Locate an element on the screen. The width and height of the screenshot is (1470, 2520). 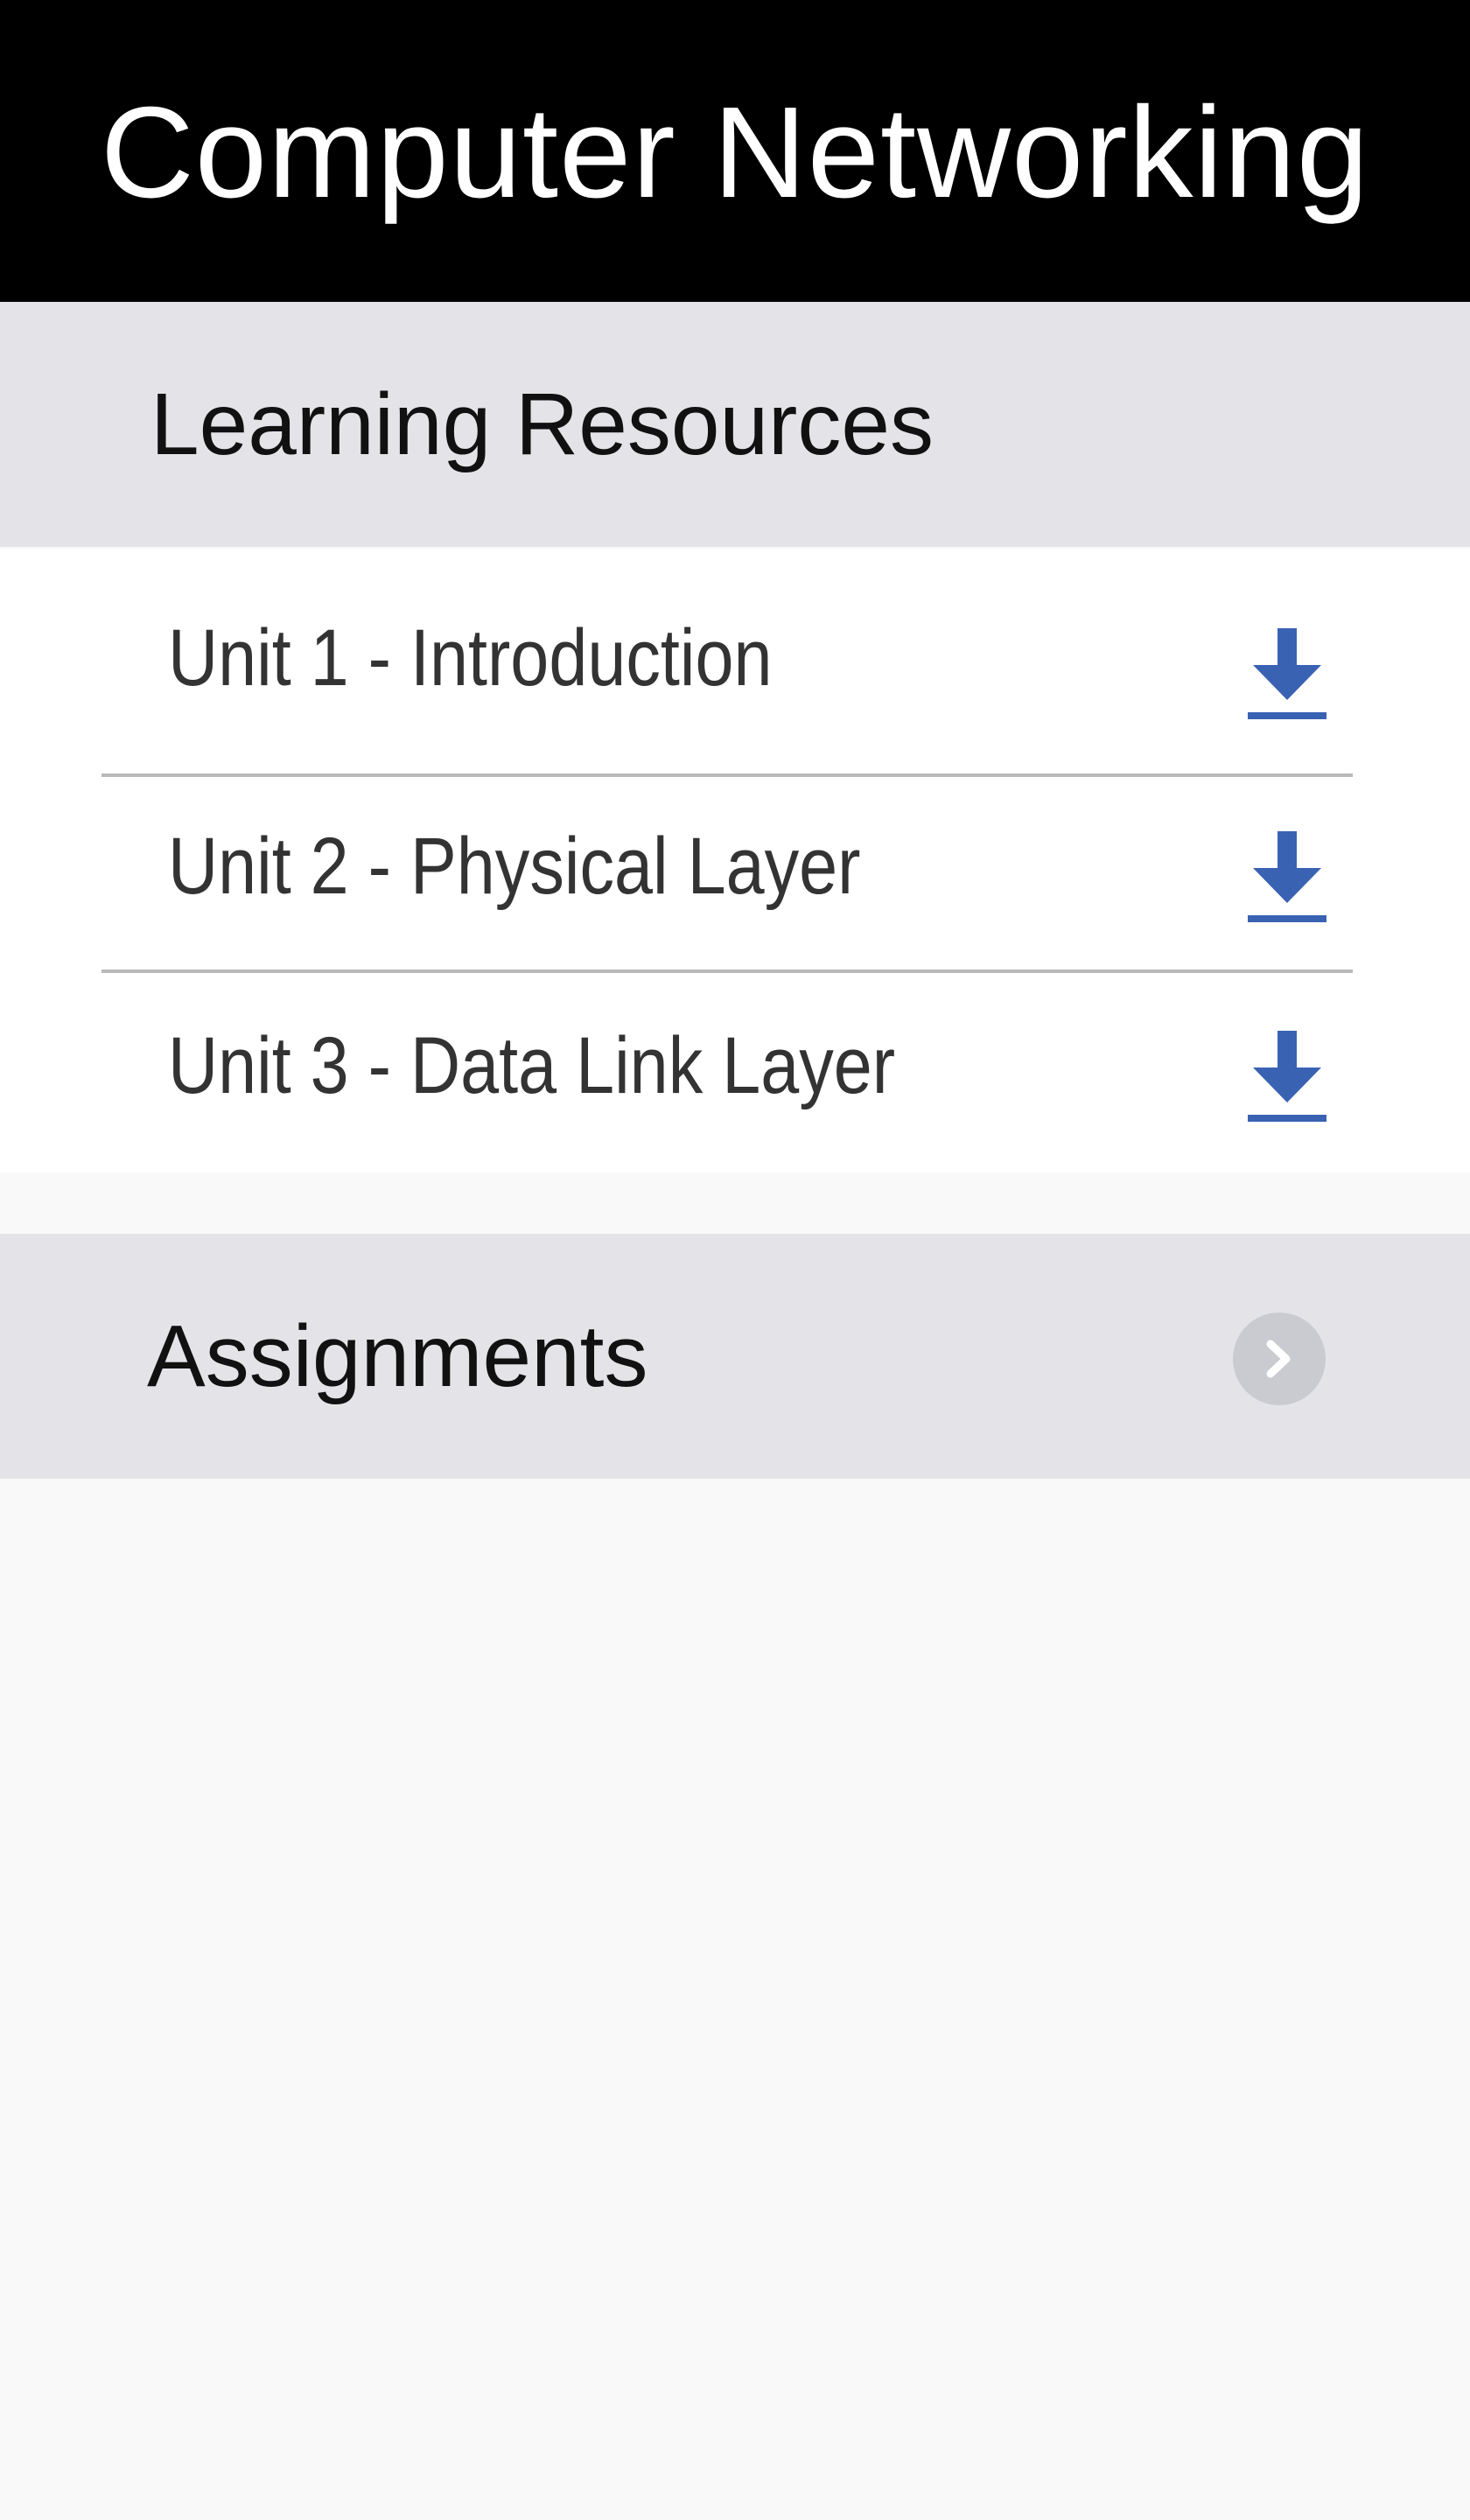
app-header: Computer Networking is located at coordinates (735, 151).